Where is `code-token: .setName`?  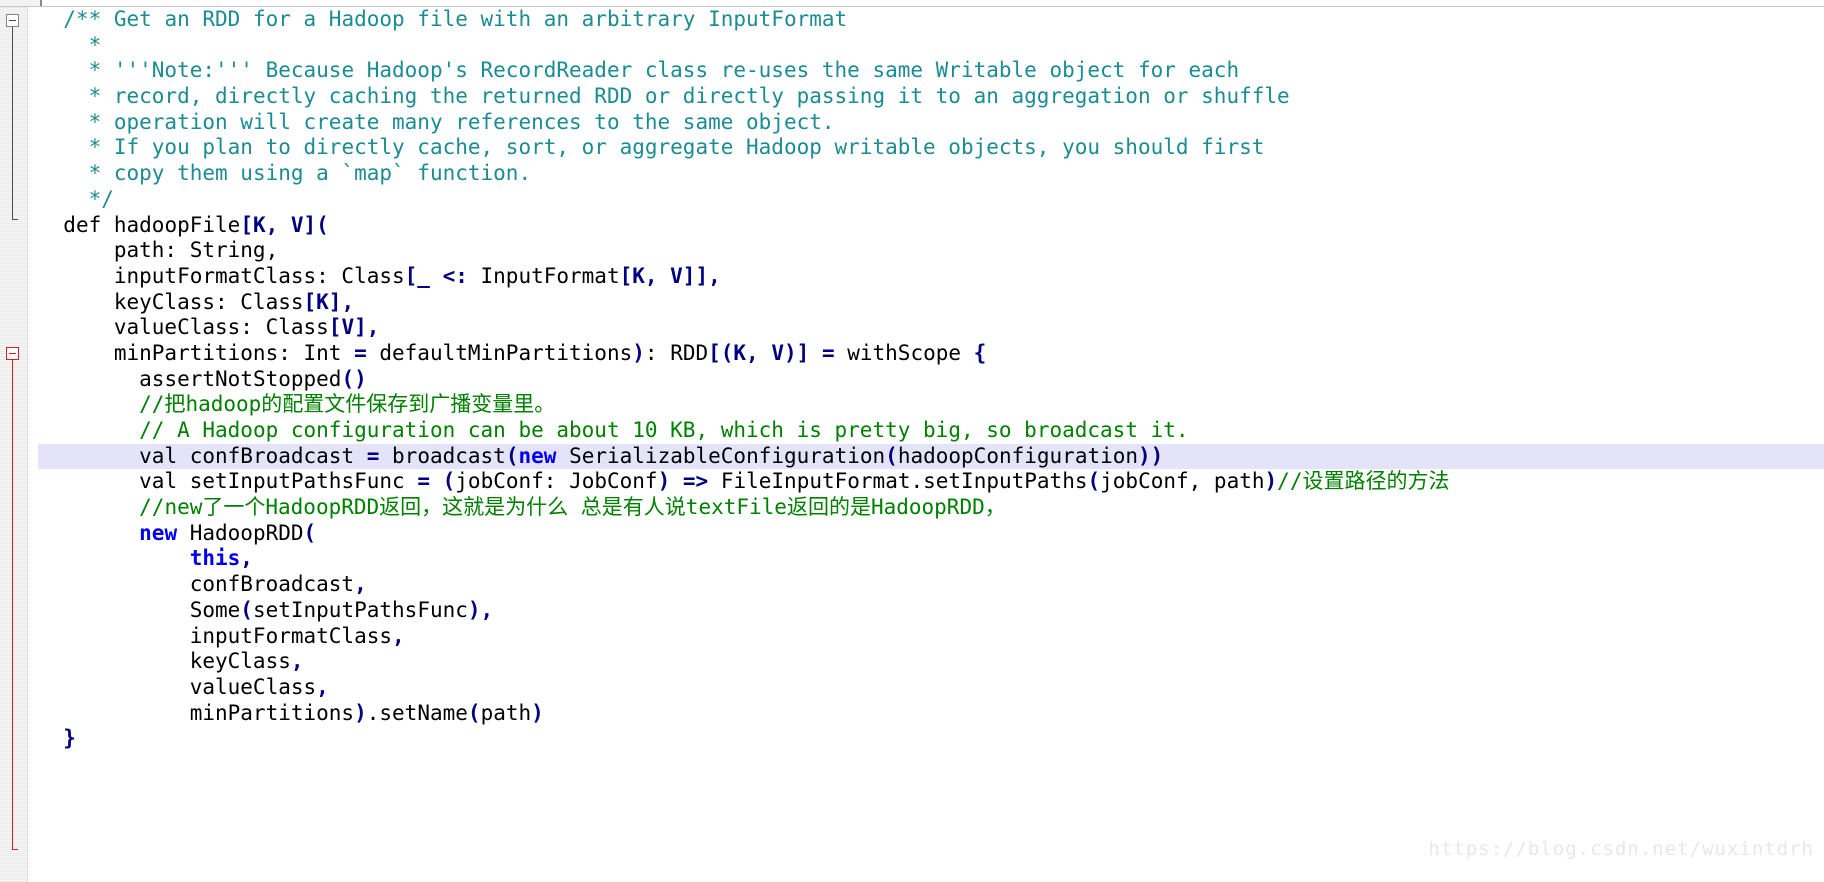
code-token: .setName is located at coordinates (417, 712).